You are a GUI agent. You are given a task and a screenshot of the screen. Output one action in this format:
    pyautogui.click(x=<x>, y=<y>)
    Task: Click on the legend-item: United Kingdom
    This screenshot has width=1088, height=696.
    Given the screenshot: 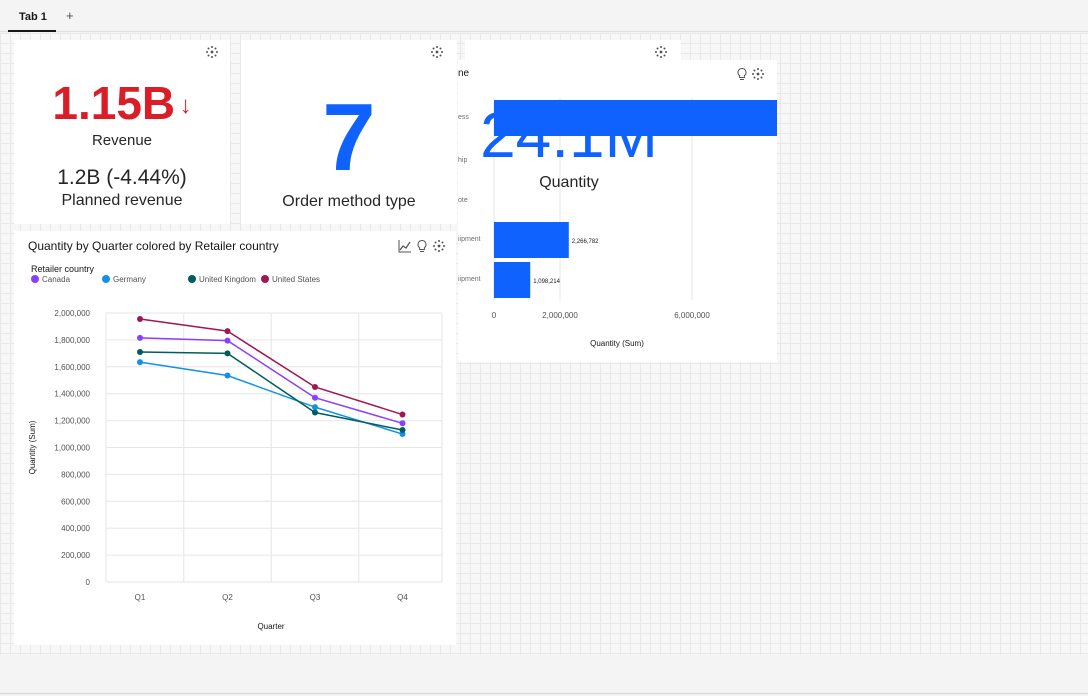 What is the action you would take?
    pyautogui.click(x=222, y=279)
    